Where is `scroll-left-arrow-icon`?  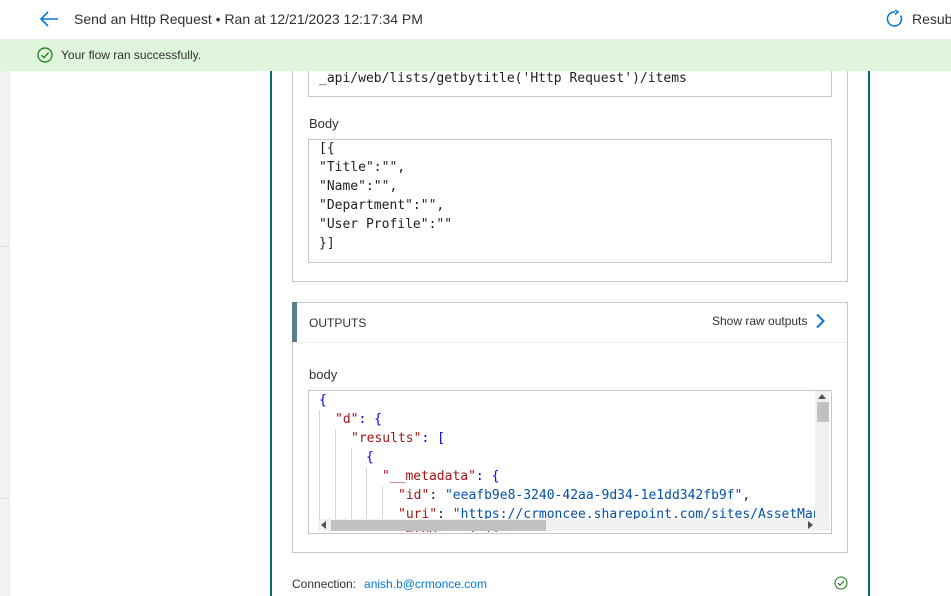
scroll-left-arrow-icon is located at coordinates (323, 525).